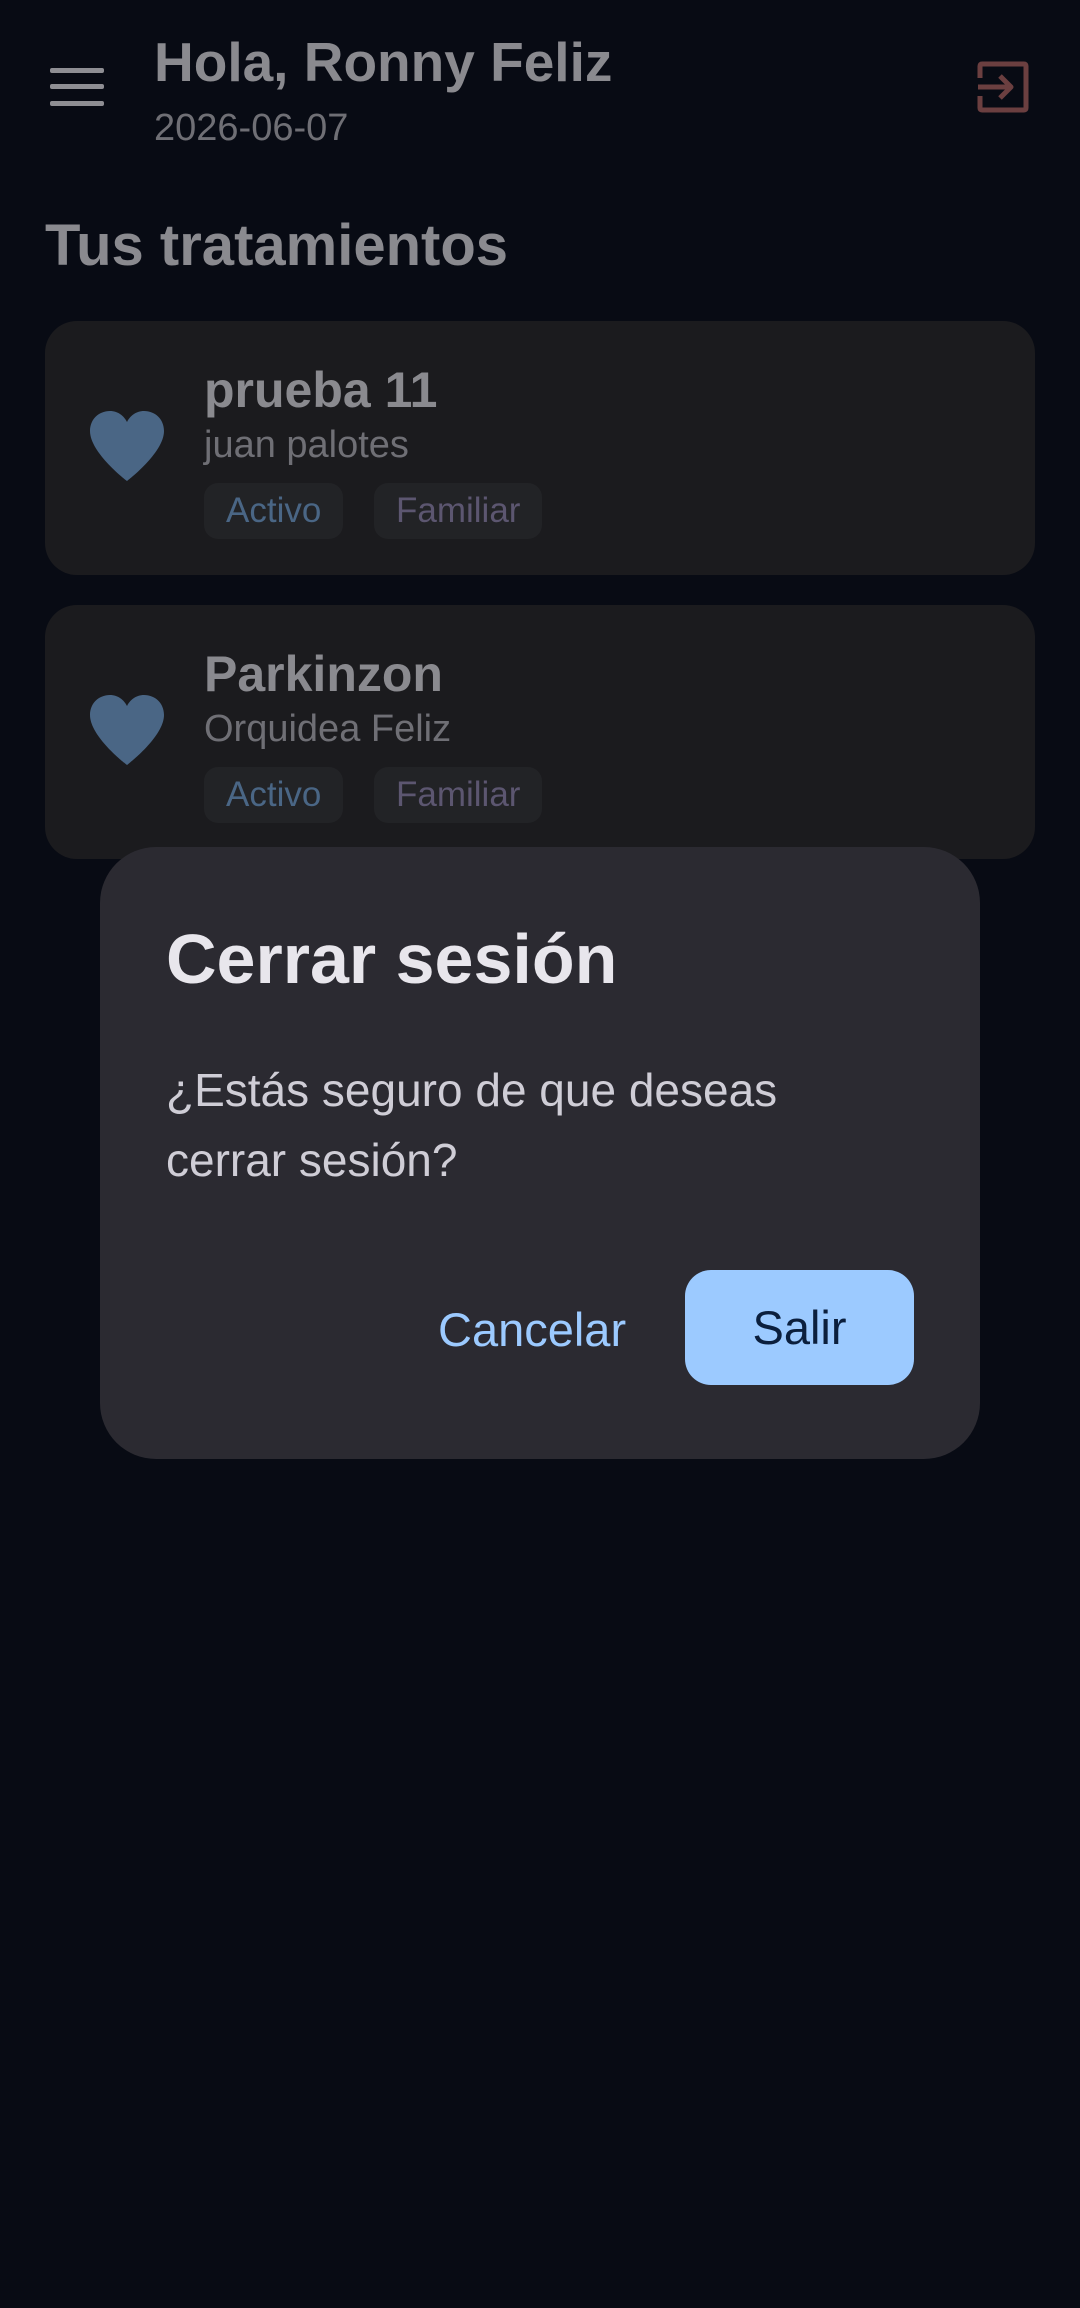 This screenshot has width=1080, height=2308. What do you see at coordinates (392, 959) in the screenshot?
I see `dialog-title: Cerrar sesión` at bounding box center [392, 959].